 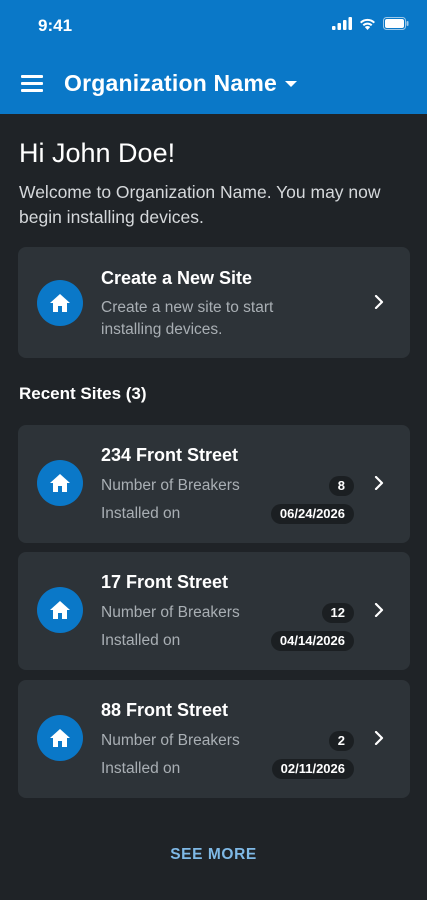 I want to click on status-bar: 9:41, so click(x=213, y=26).